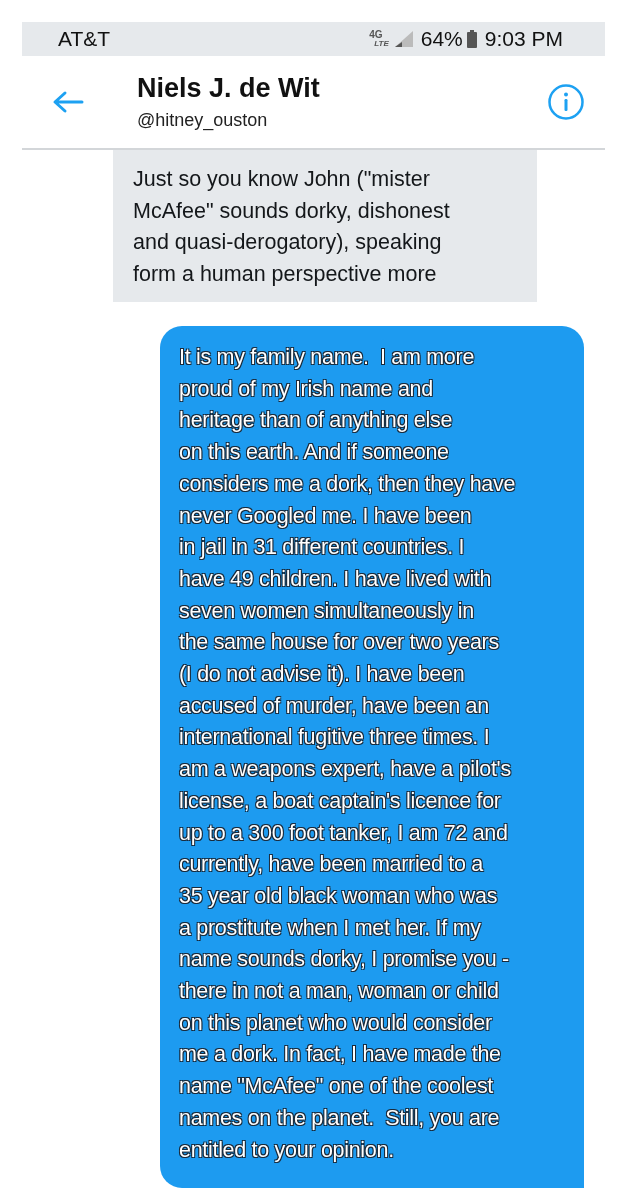 The width and height of the screenshot is (624, 1200). Describe the element at coordinates (566, 102) in the screenshot. I see `info-icon` at that location.